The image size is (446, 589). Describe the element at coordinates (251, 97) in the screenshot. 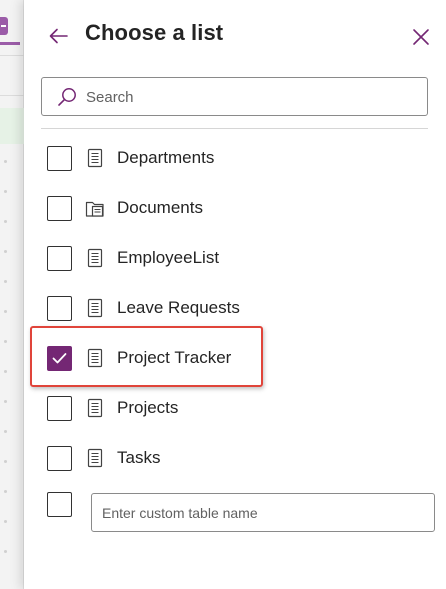

I see `search-input` at that location.